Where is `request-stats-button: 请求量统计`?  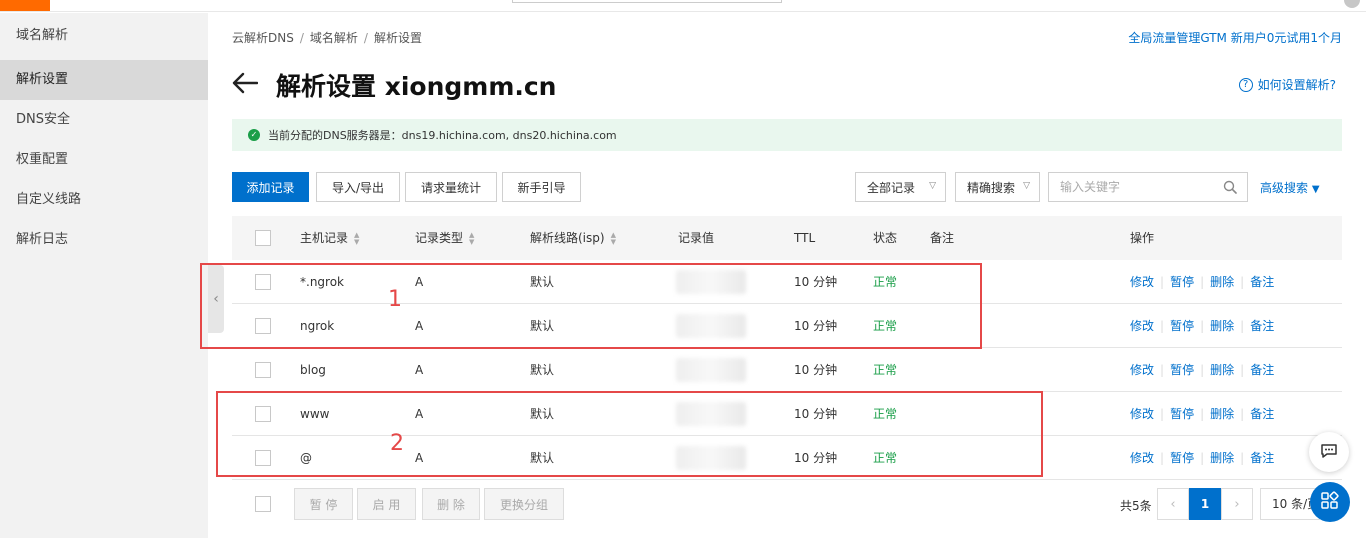
request-stats-button: 请求量统计 is located at coordinates (451, 187).